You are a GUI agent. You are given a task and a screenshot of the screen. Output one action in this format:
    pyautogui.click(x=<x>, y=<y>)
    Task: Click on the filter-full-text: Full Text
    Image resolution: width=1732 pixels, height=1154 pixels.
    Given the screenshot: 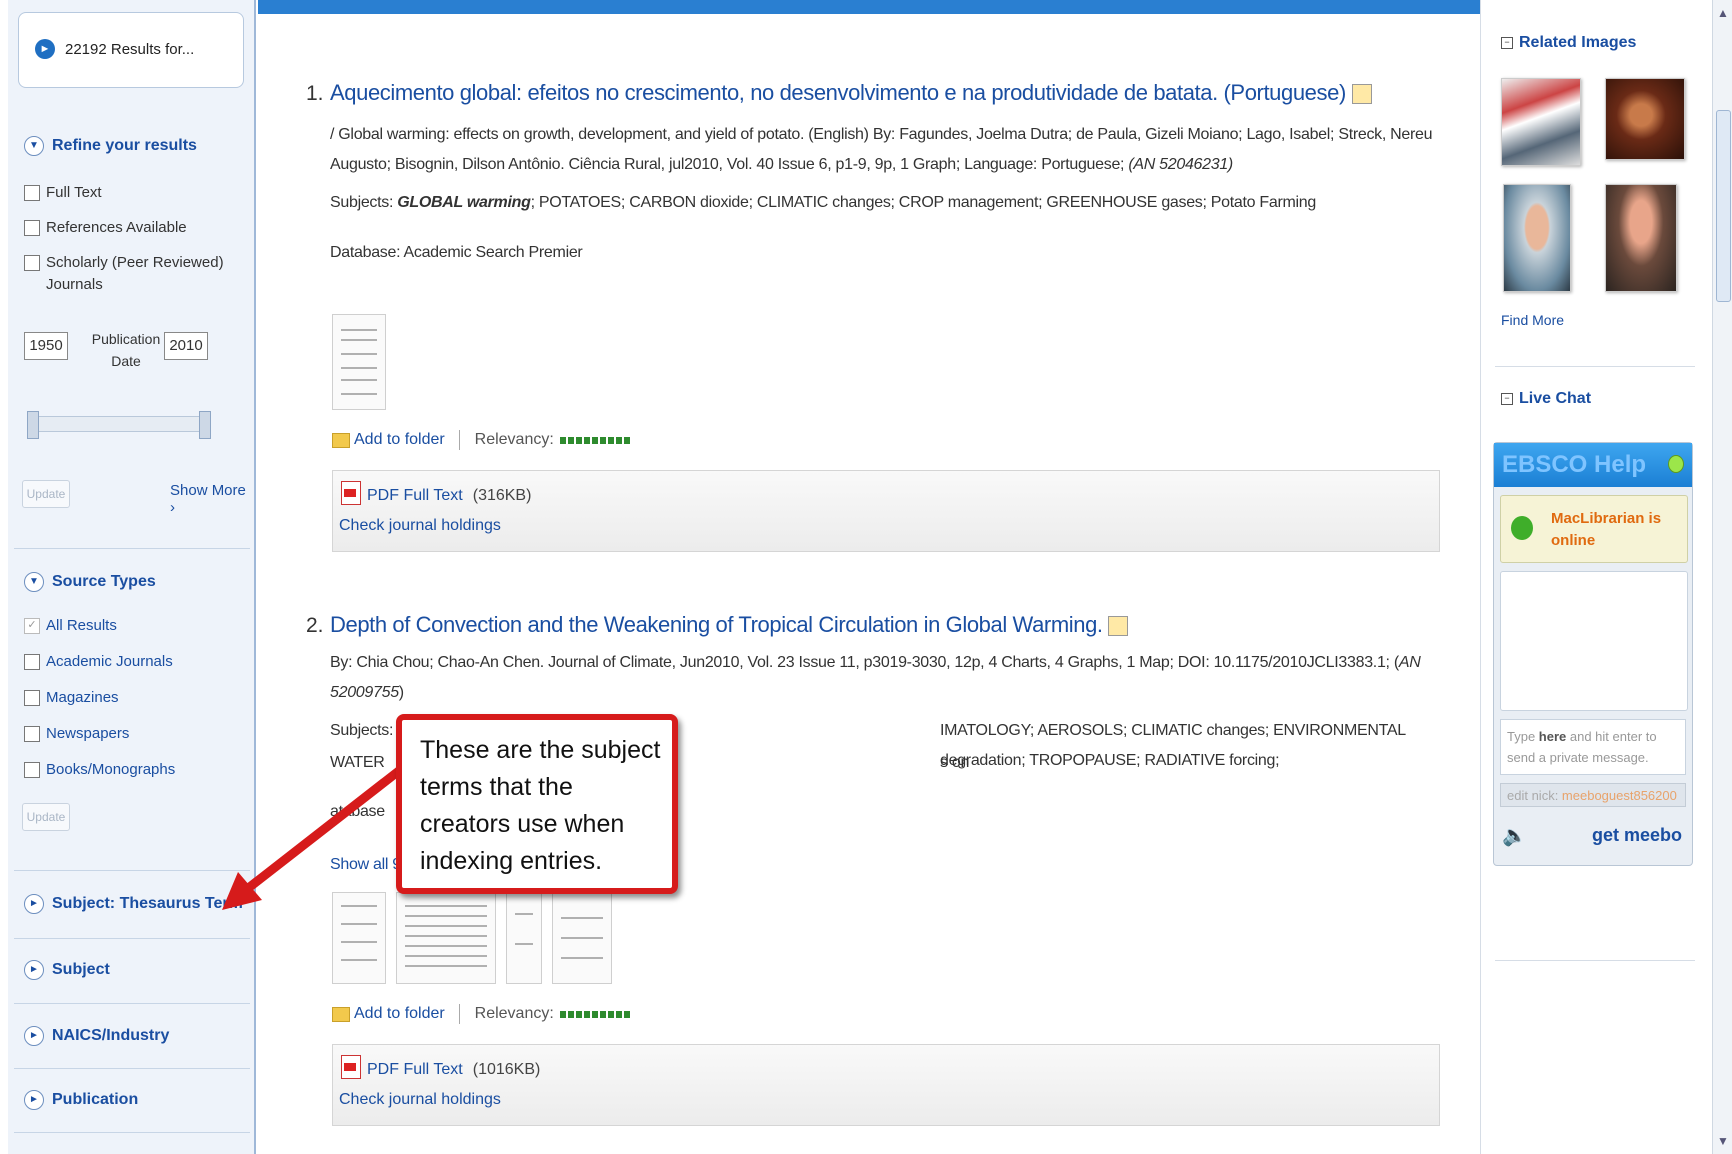 What is the action you would take?
    pyautogui.click(x=63, y=193)
    